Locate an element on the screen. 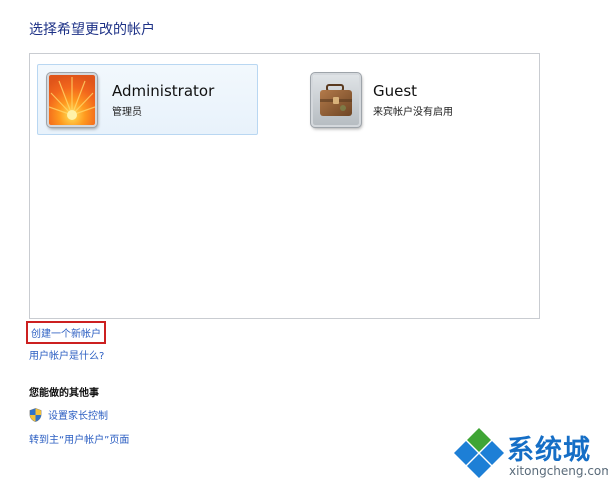 The image size is (608, 481). account-info: Administrator 管理员 is located at coordinates (163, 100).